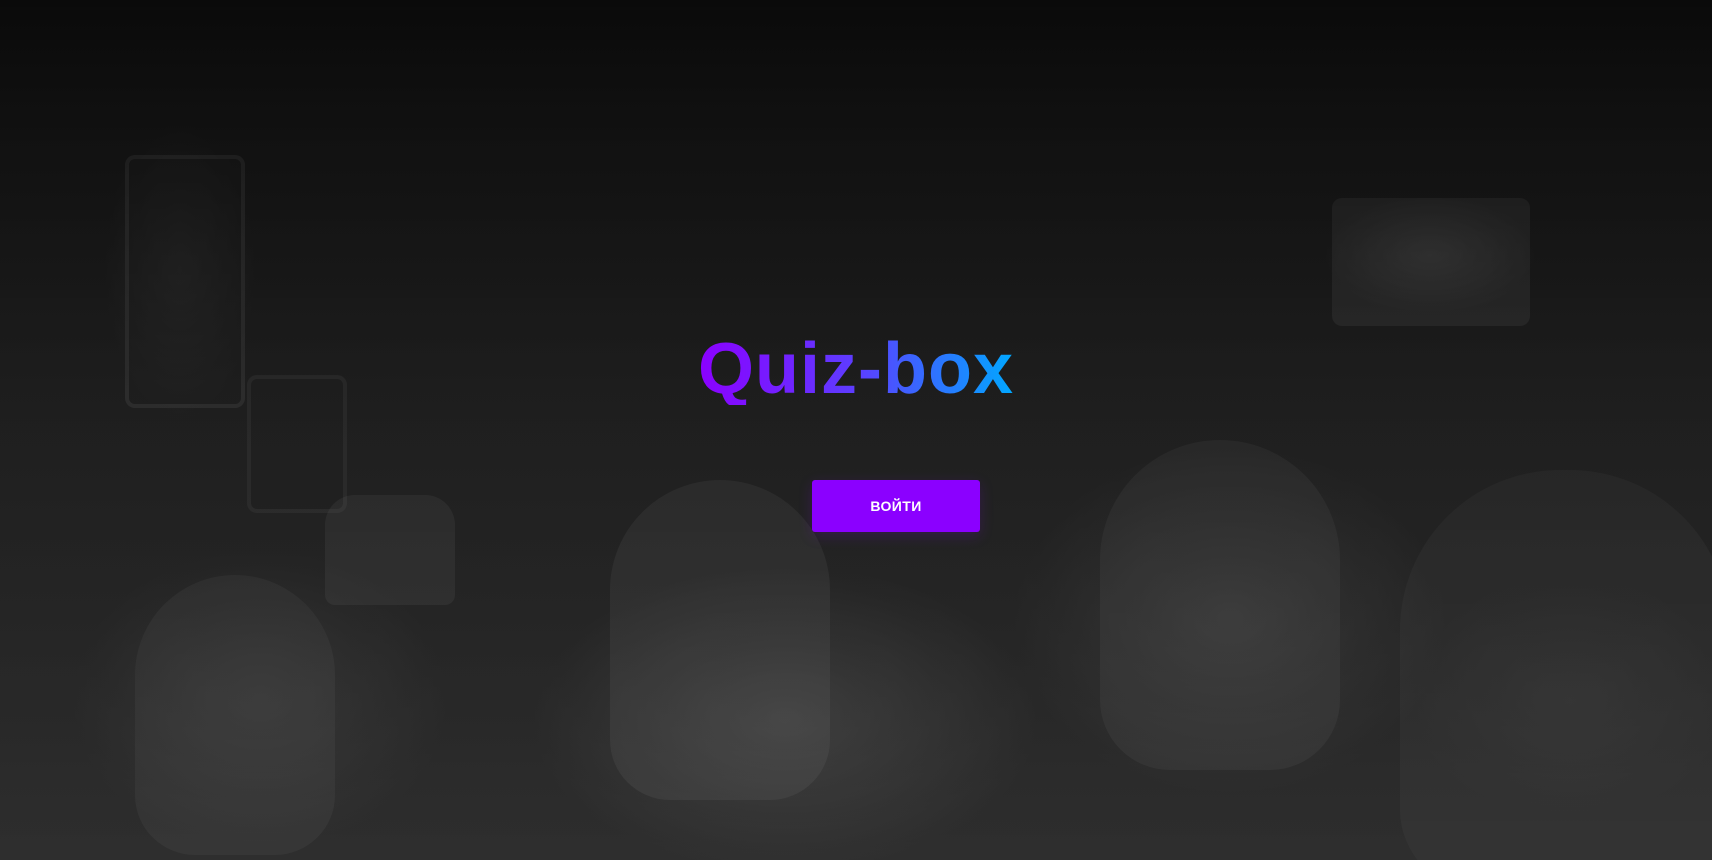 The height and width of the screenshot is (860, 1712). Describe the element at coordinates (896, 506) in the screenshot. I see `login-button: ВОЙТИ` at that location.